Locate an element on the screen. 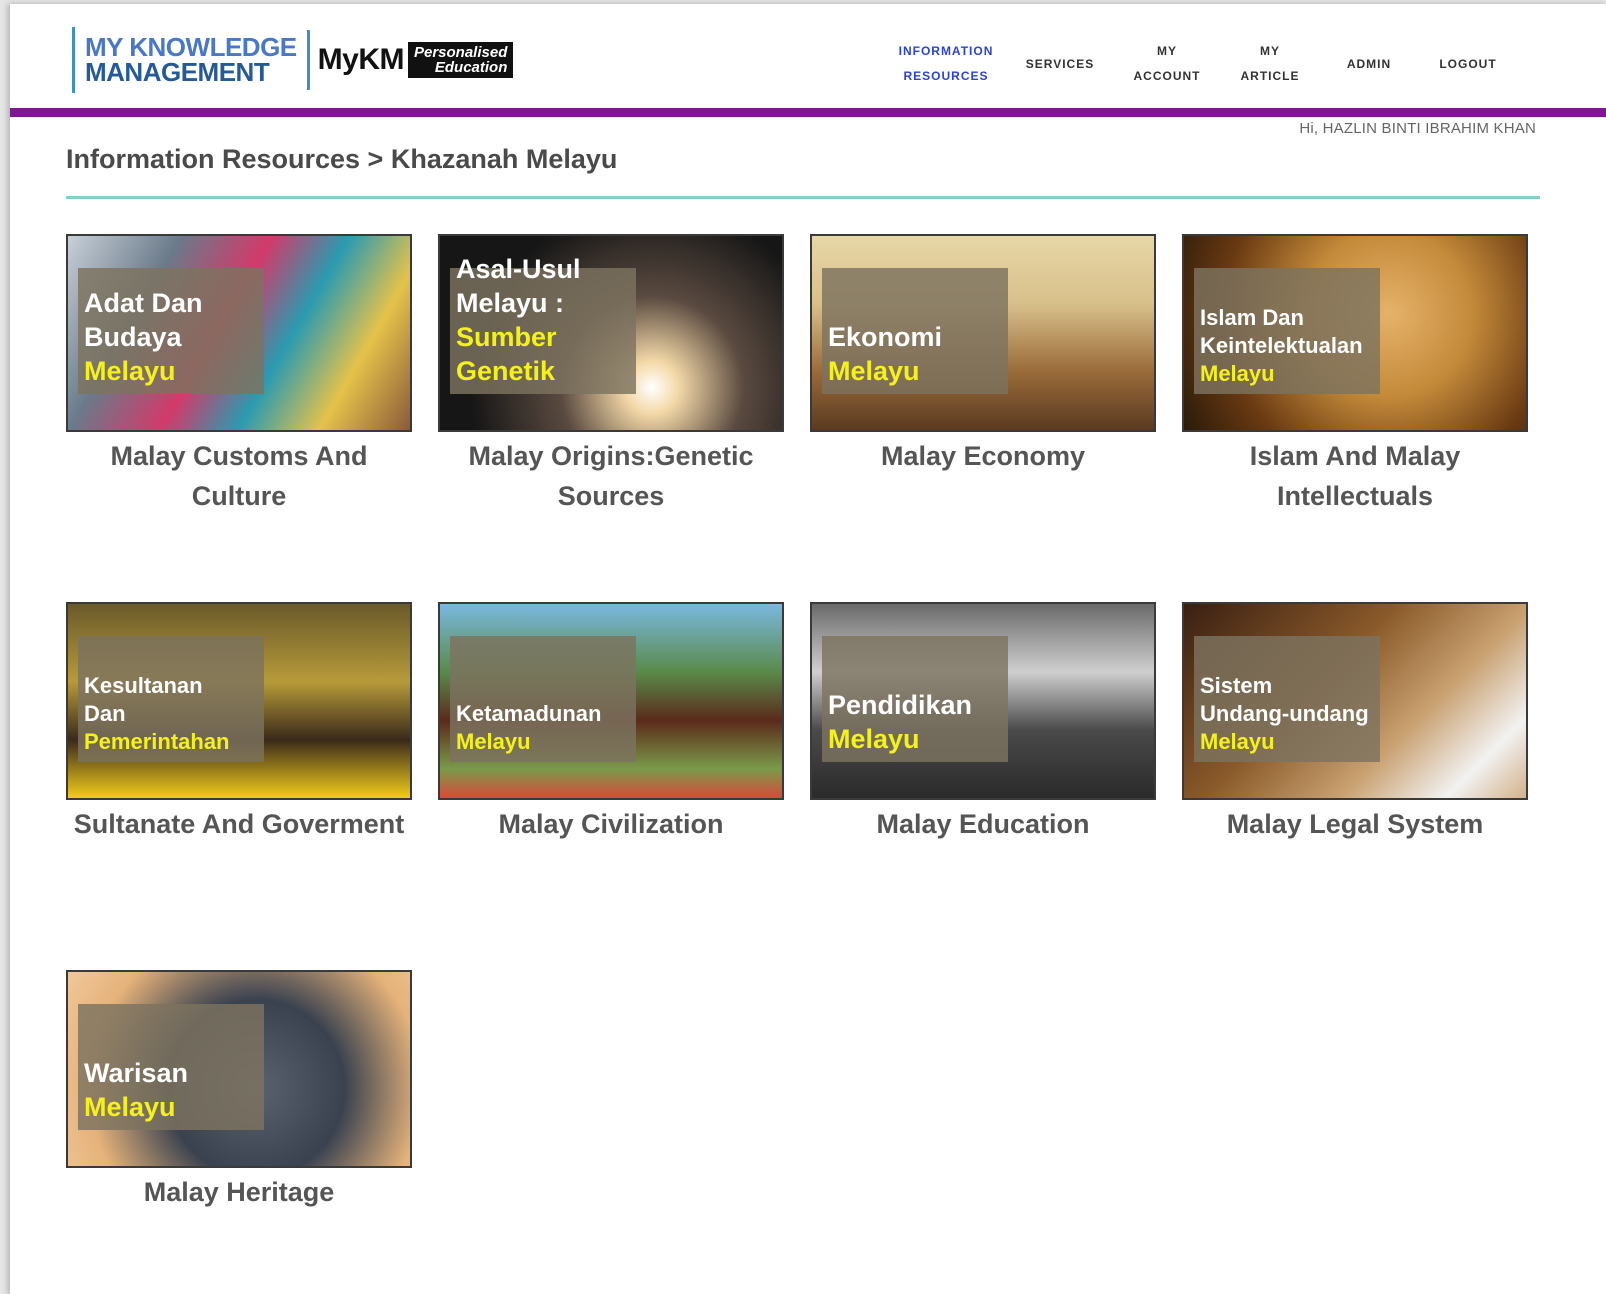 The width and height of the screenshot is (1606, 1294). logo-divider is located at coordinates (73, 60).